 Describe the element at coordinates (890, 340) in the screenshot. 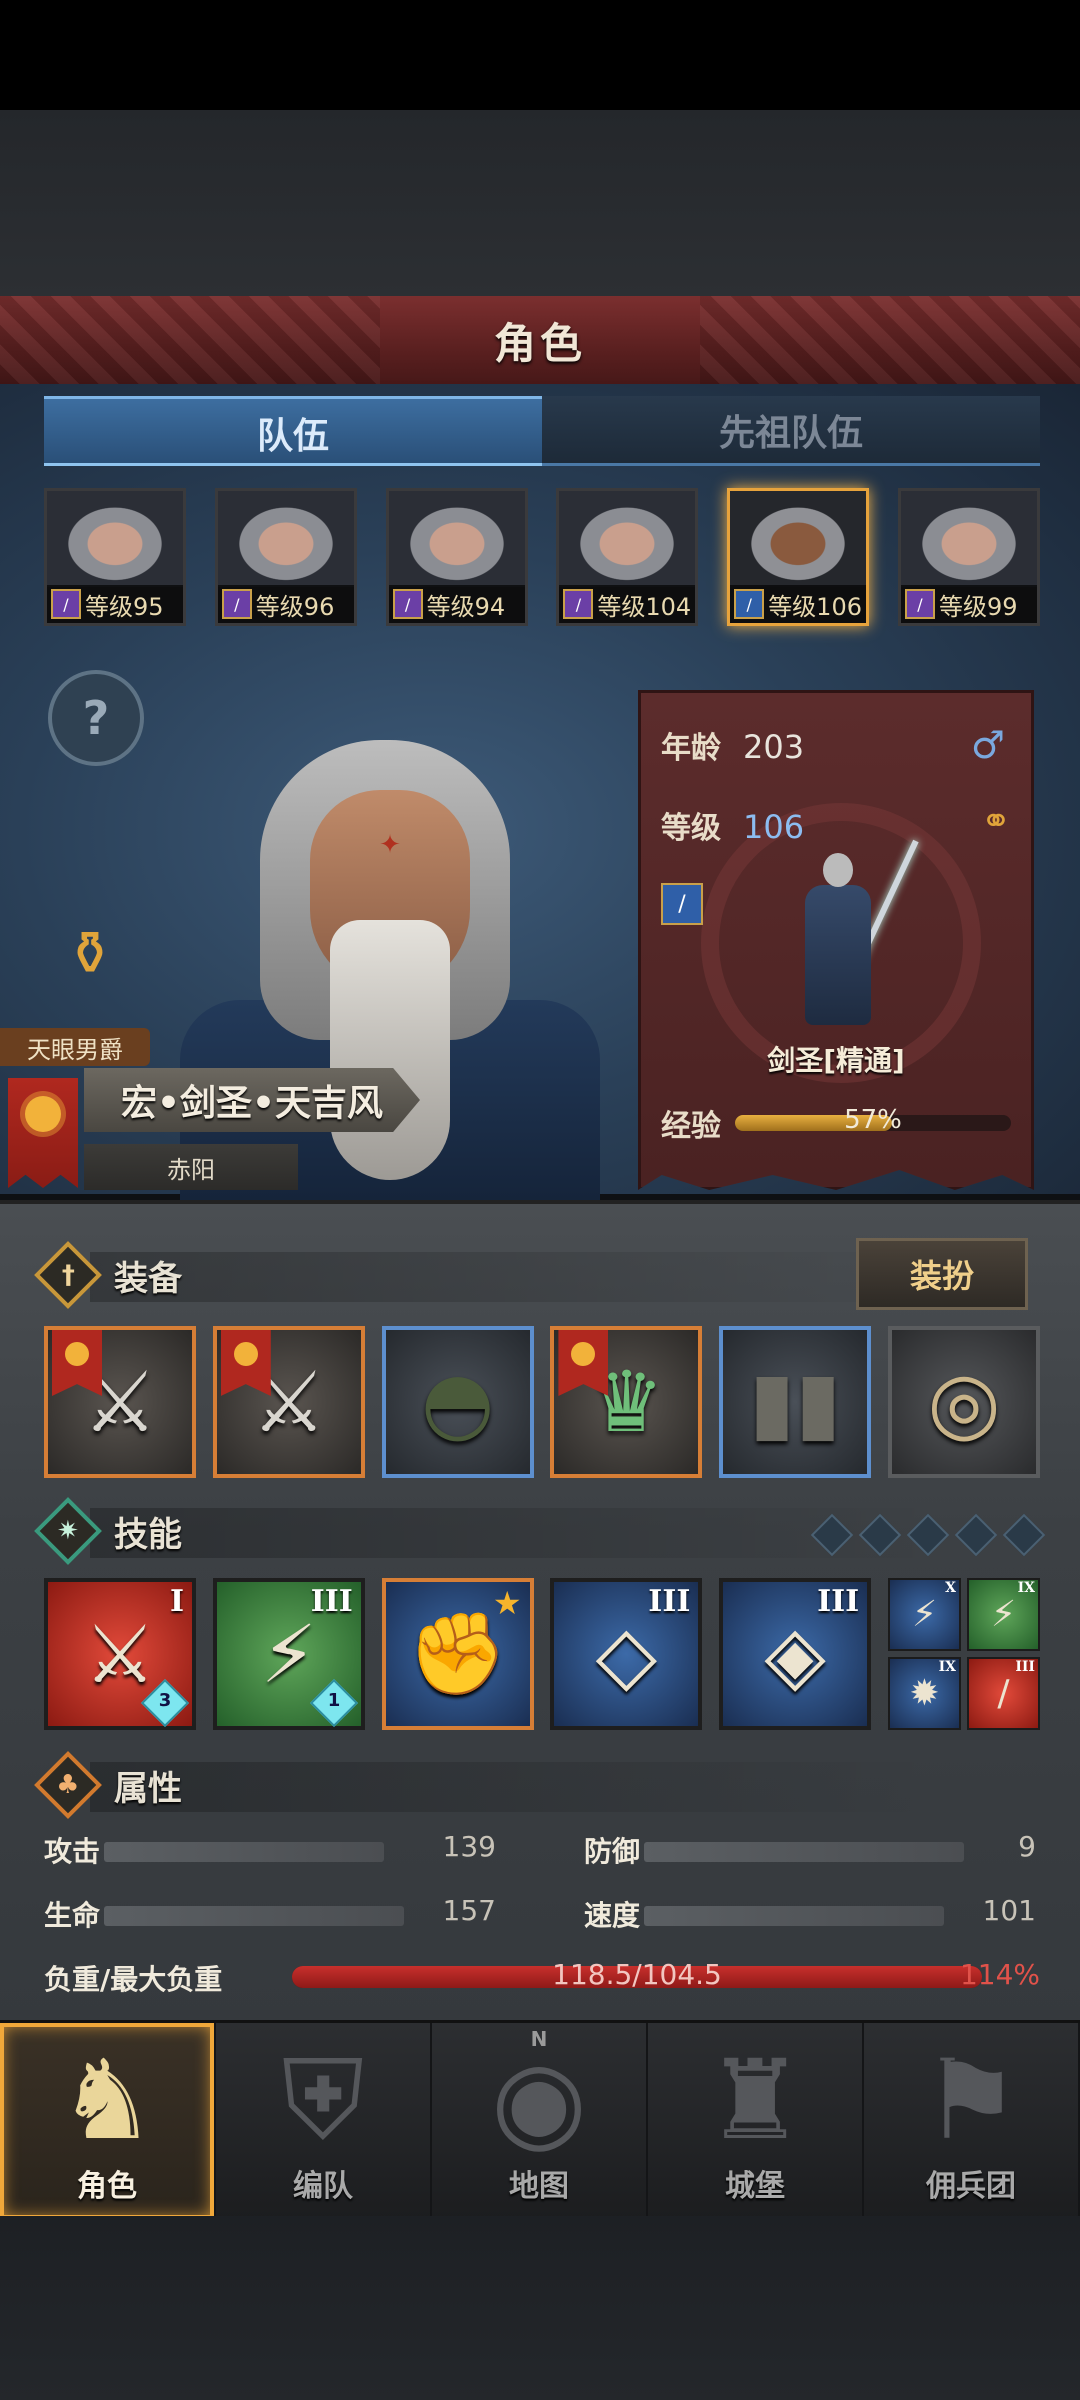

I see `banner-ornament-right` at that location.